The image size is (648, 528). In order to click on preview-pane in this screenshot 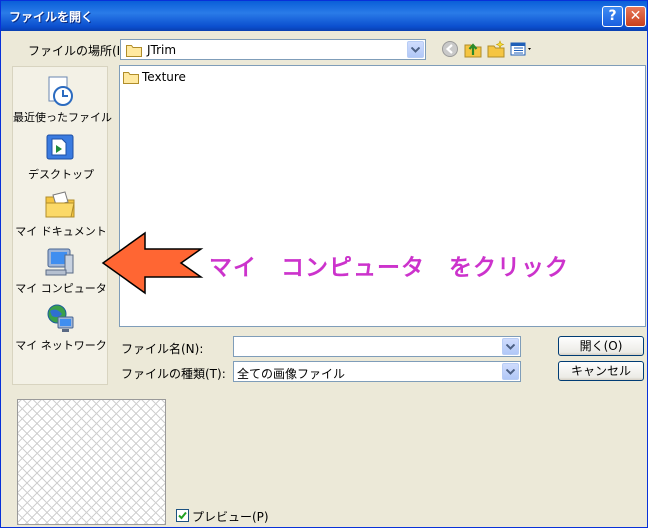, I will do `click(91, 462)`.